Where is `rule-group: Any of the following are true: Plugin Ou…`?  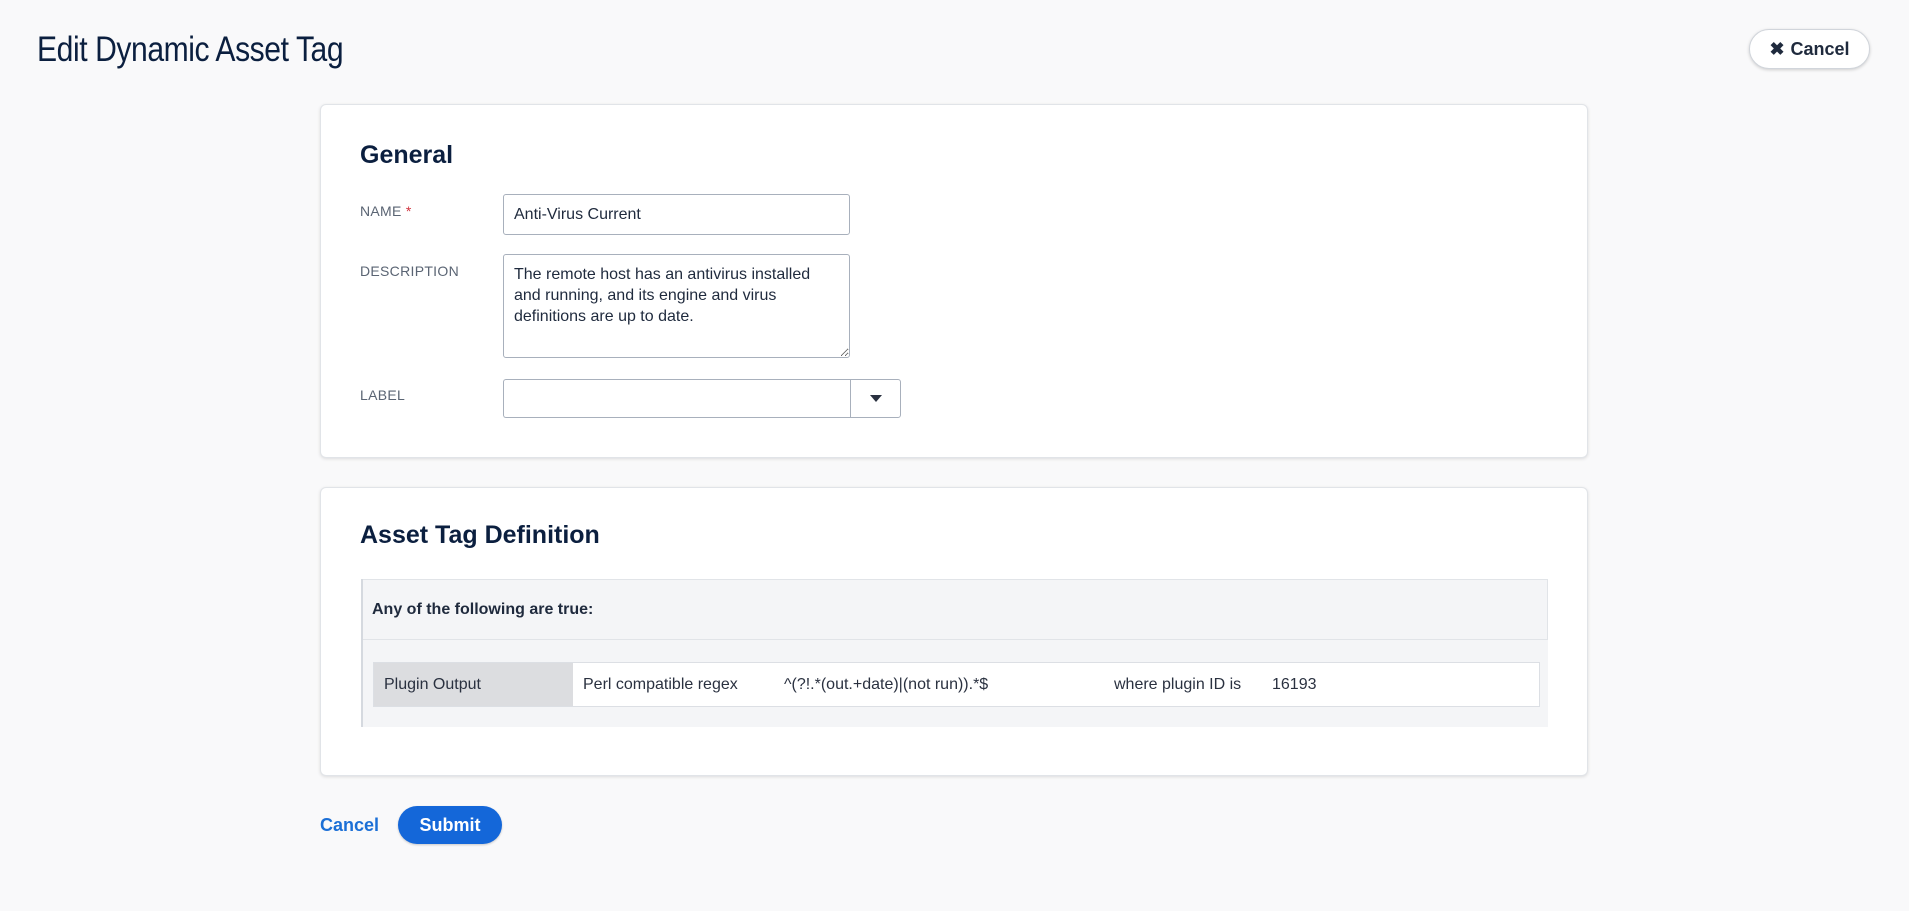 rule-group: Any of the following are true: Plugin Ou… is located at coordinates (954, 653).